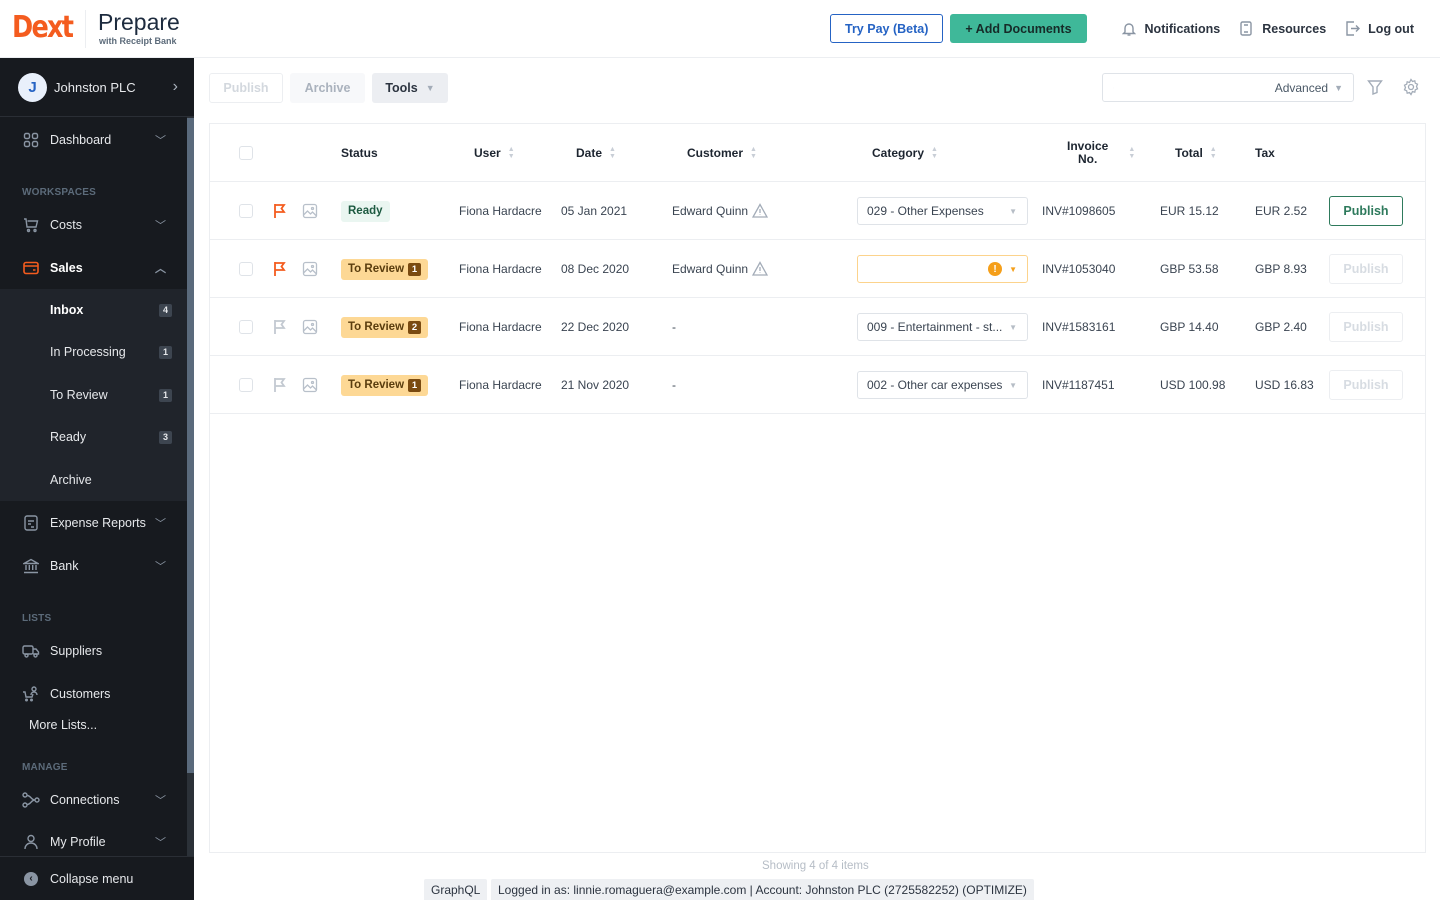 This screenshot has width=1440, height=900. I want to click on notifications-link: Notifications, so click(1171, 29).